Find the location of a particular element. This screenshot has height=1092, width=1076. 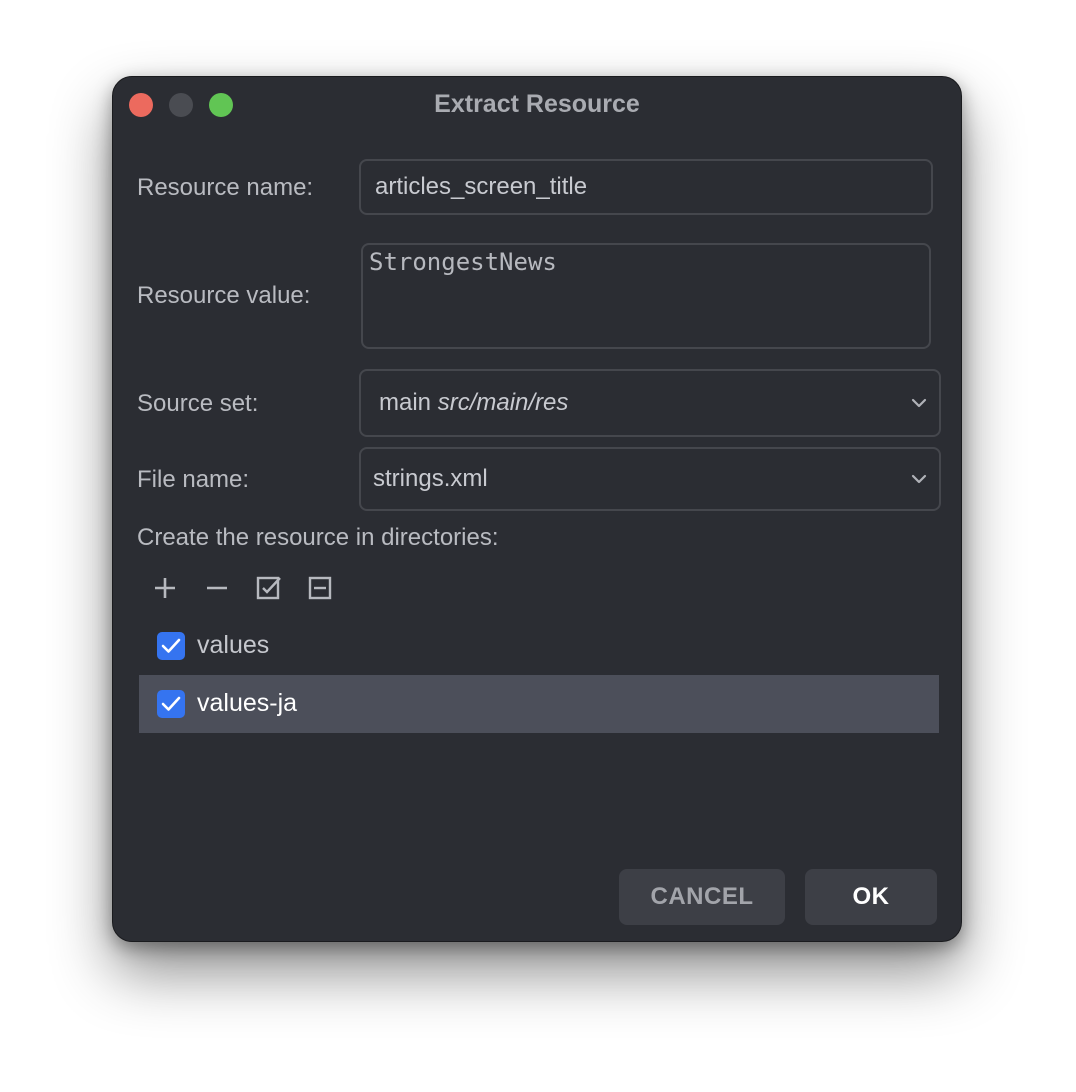

resource-name-value: articles_screen_title is located at coordinates (481, 186).